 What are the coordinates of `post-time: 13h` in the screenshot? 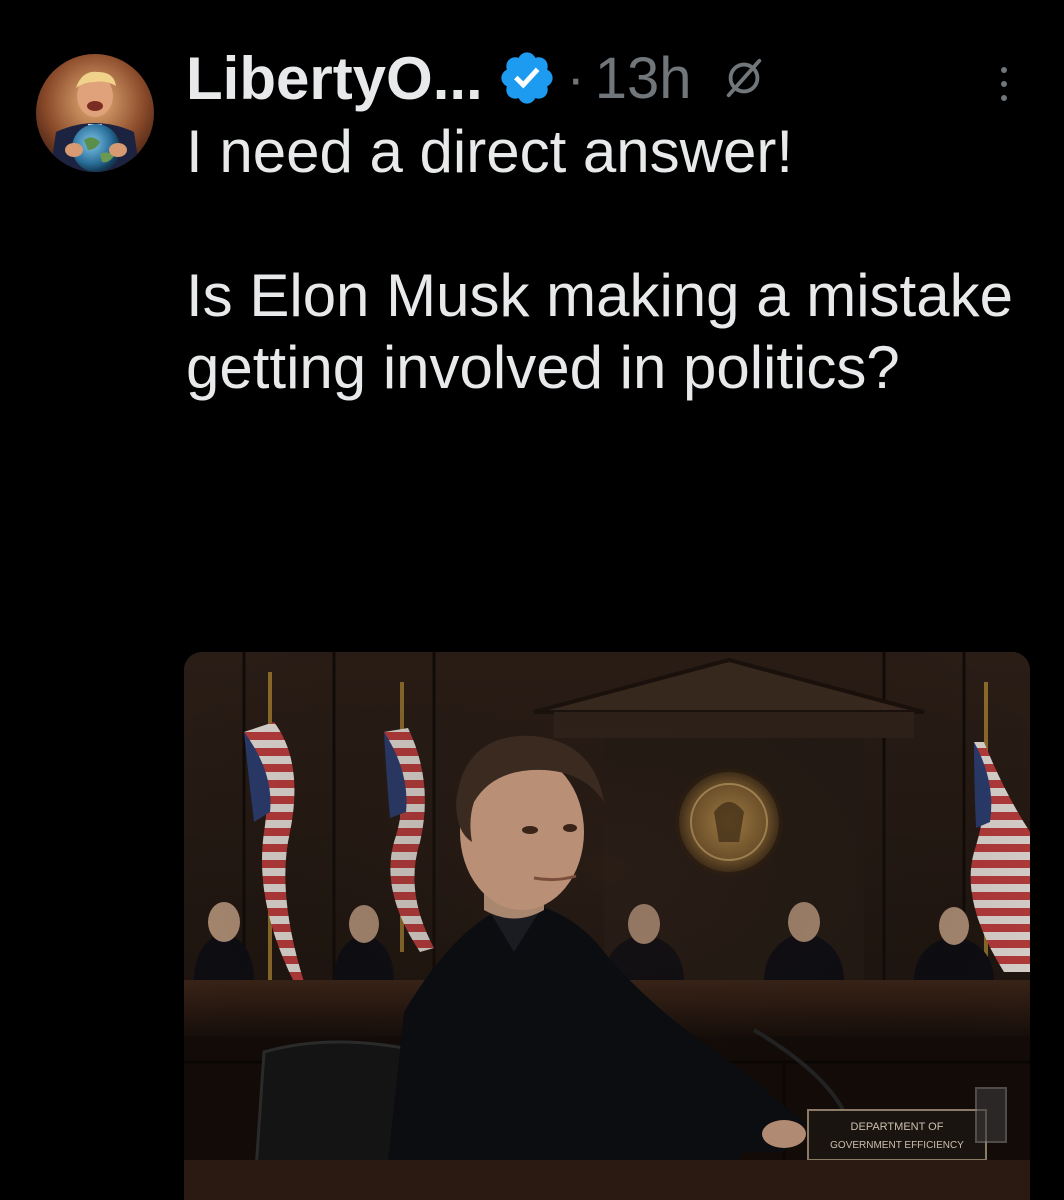 It's located at (643, 78).